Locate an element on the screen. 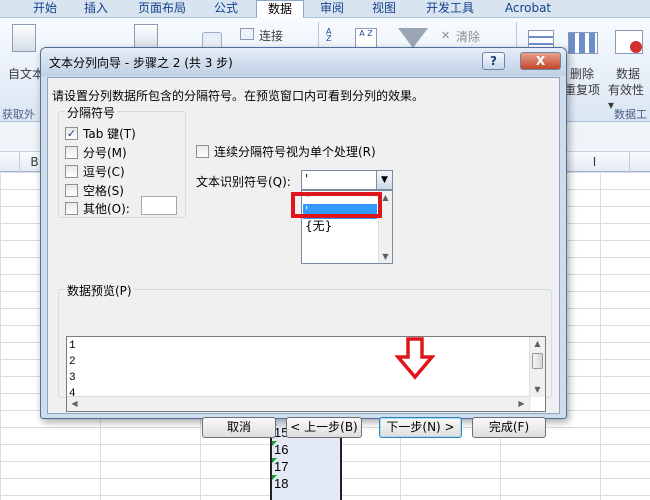 Image resolution: width=650 pixels, height=500 pixels. get-external-group-label: 获取外 is located at coordinates (18, 114).